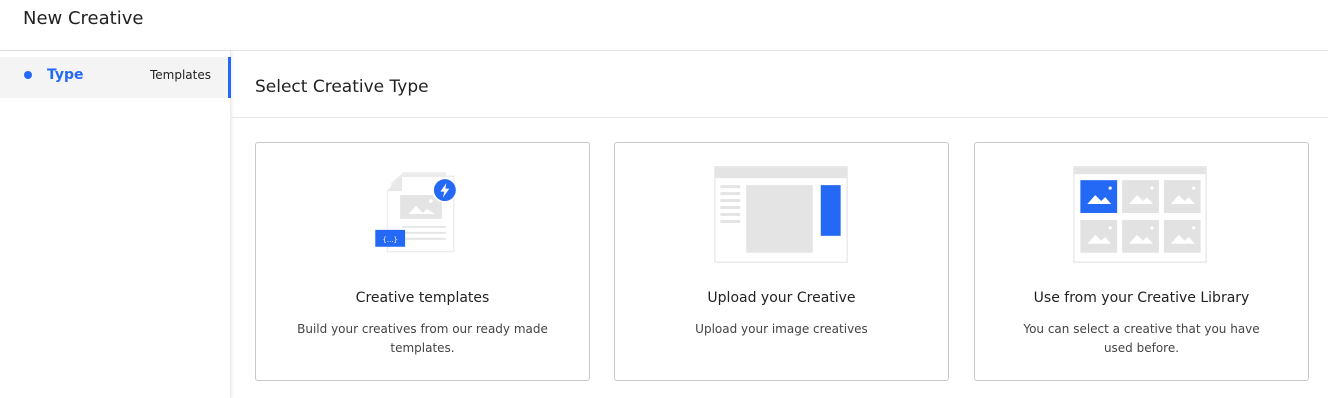  Describe the element at coordinates (115, 77) in the screenshot. I see `sidebar-step-type: Type Templates` at that location.